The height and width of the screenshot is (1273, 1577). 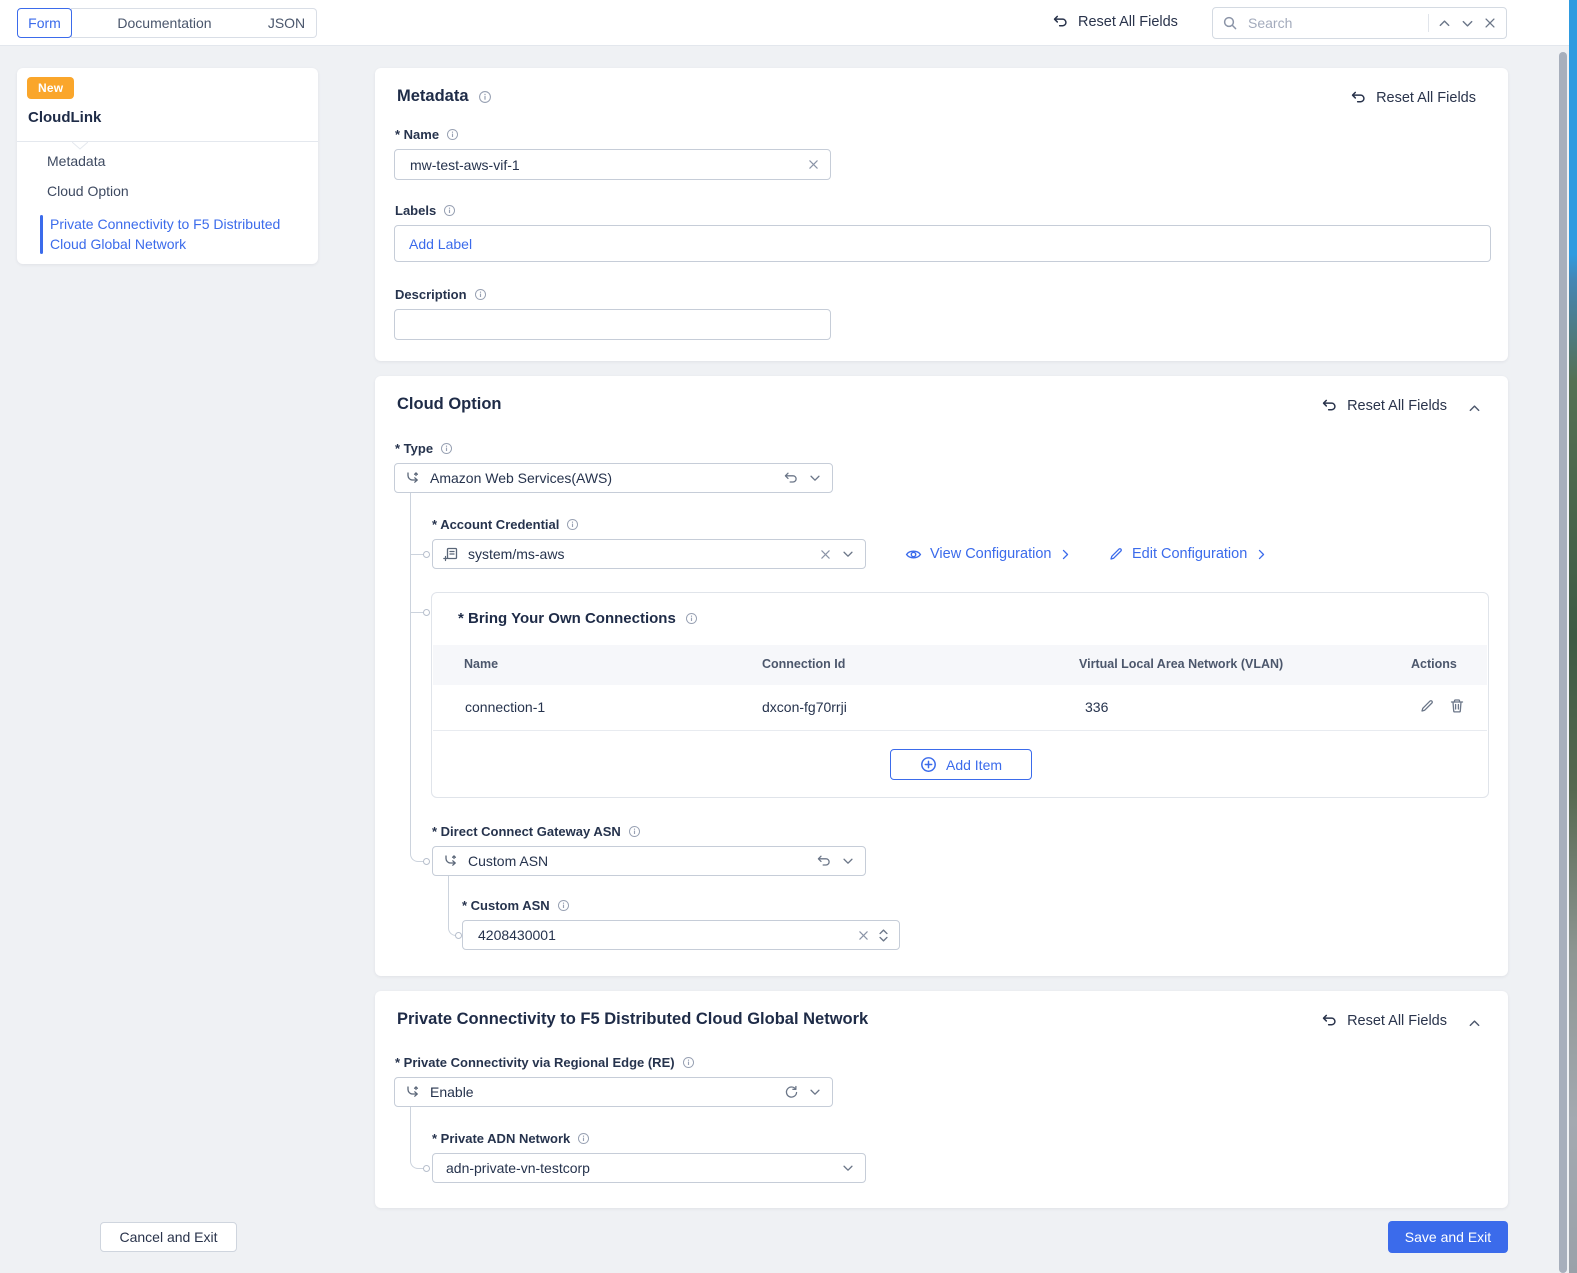 I want to click on tab-form: Form, so click(x=44, y=23).